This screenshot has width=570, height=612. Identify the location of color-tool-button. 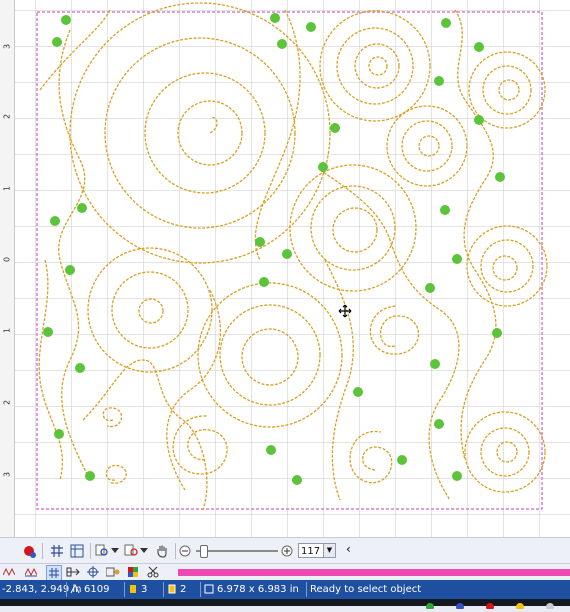
(133, 572).